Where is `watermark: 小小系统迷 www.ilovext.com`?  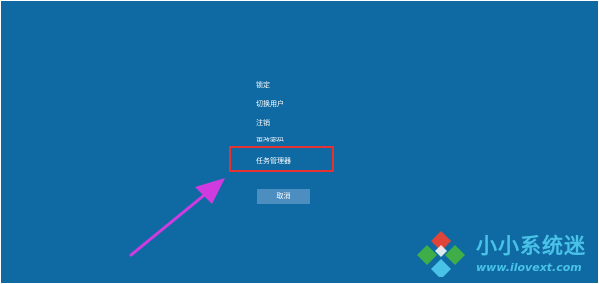
watermark: 小小系统迷 www.ilovext.com is located at coordinates (504, 252).